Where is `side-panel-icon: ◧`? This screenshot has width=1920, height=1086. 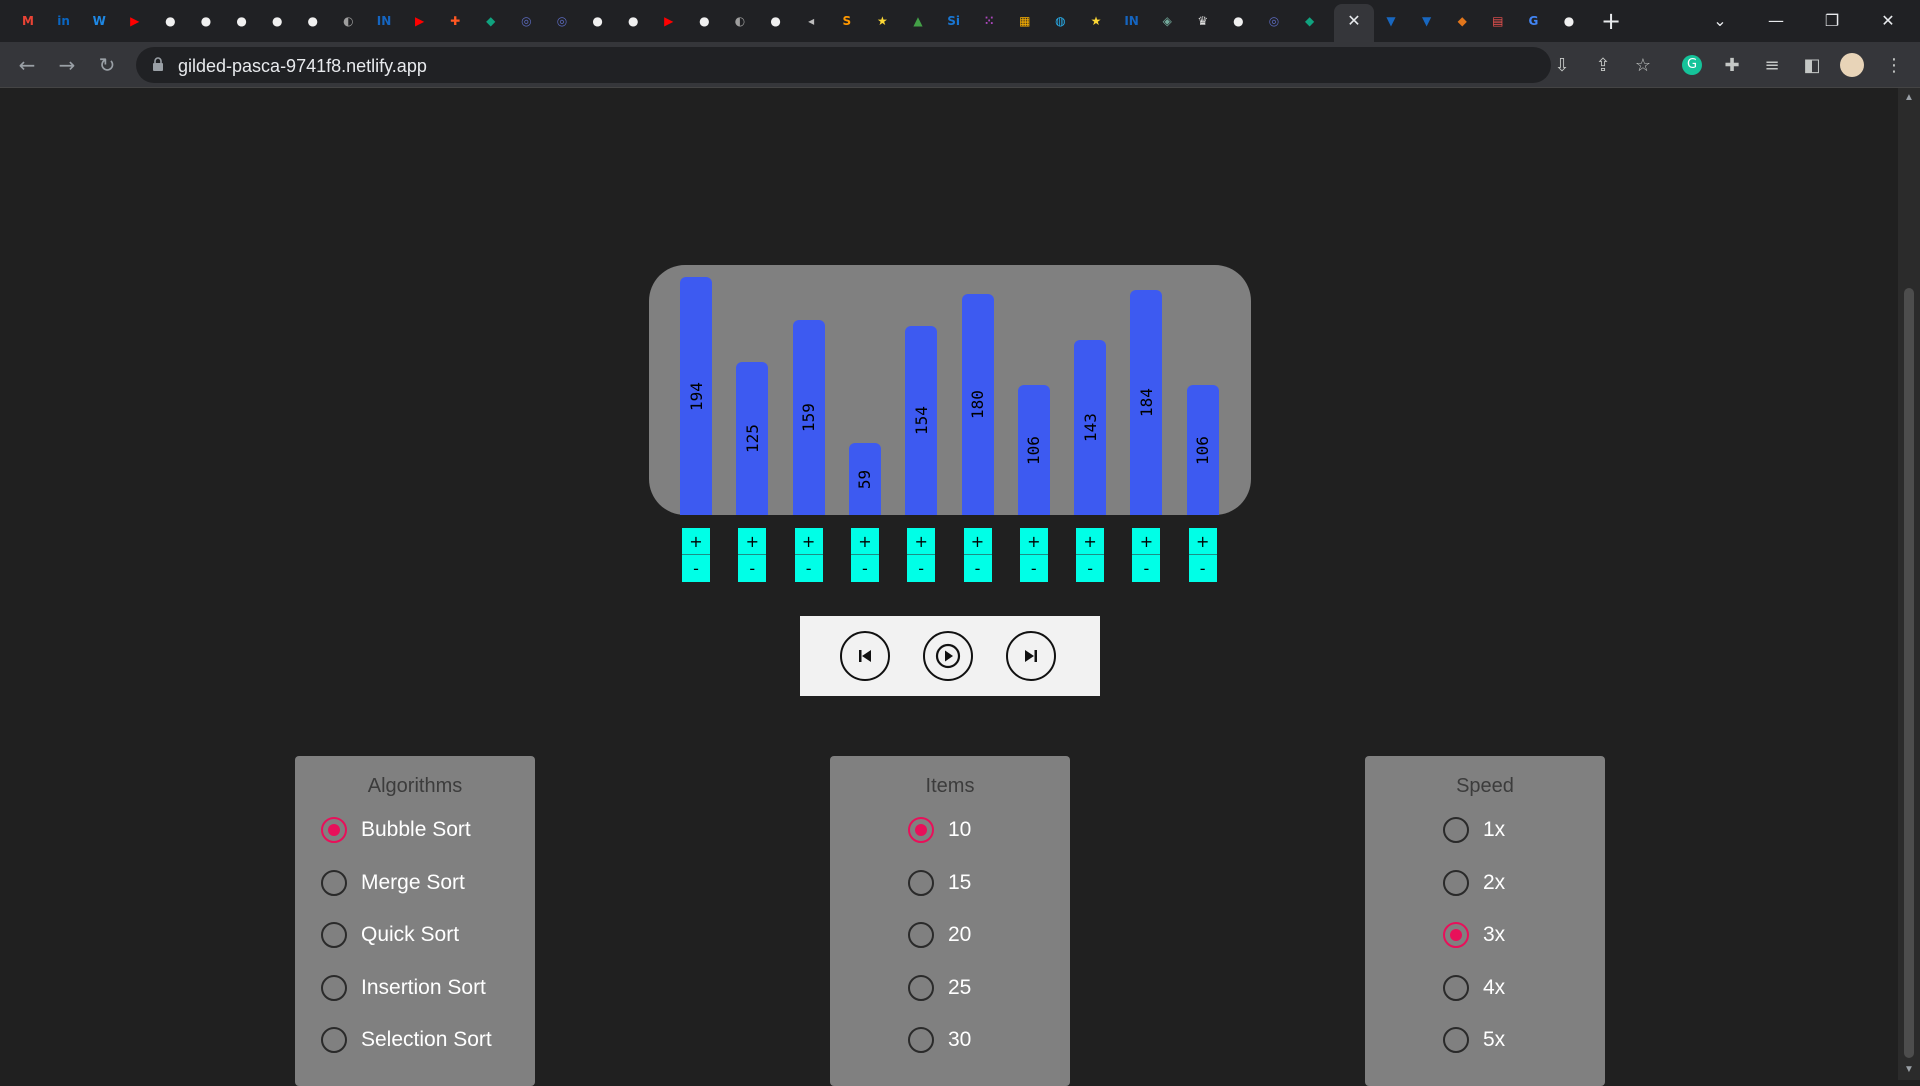 side-panel-icon: ◧ is located at coordinates (1812, 65).